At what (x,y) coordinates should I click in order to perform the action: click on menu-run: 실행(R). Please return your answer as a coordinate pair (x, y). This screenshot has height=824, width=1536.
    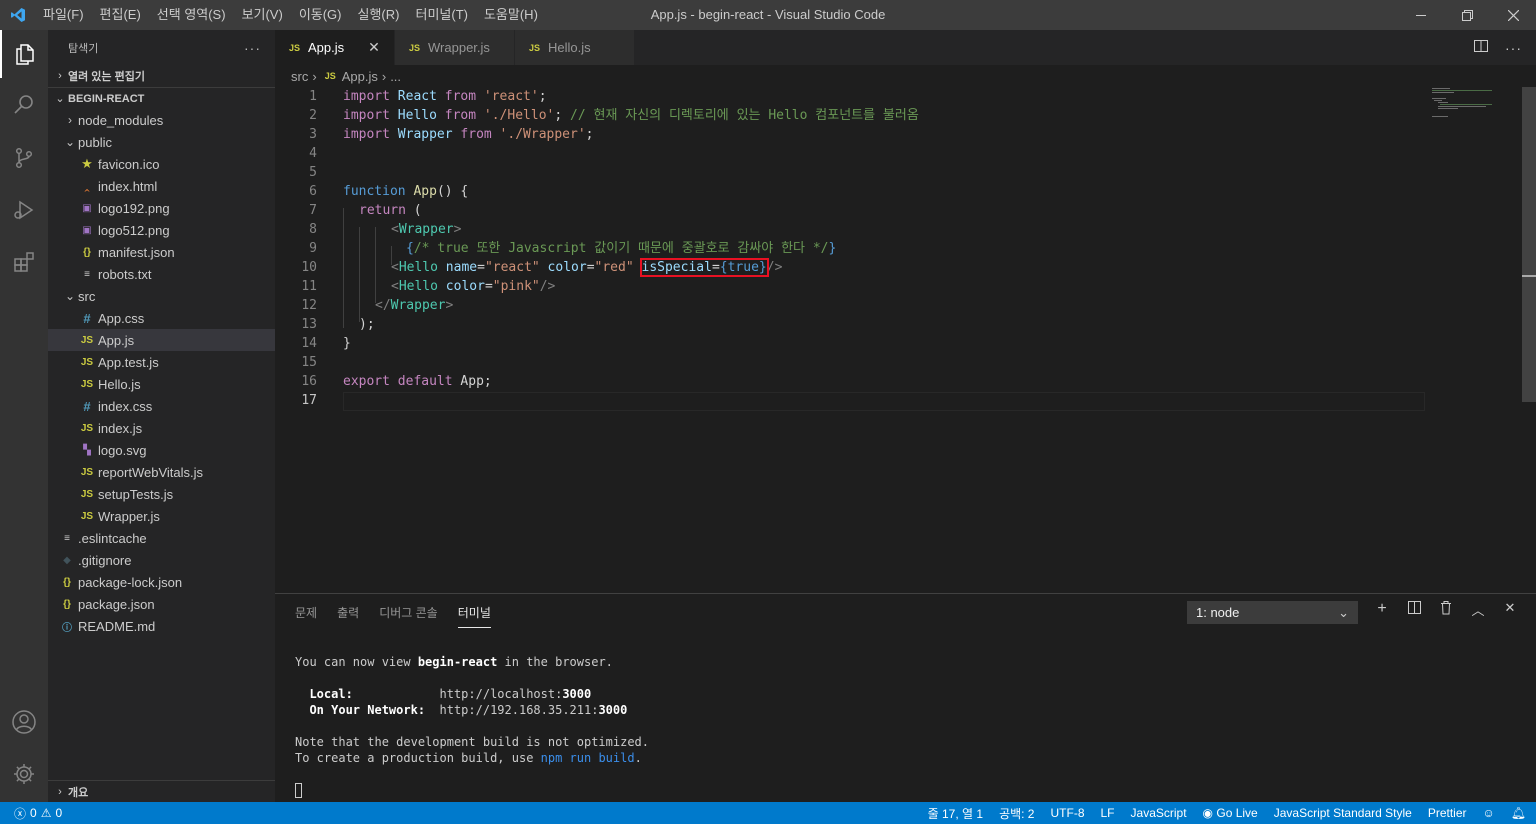
    Looking at the image, I should click on (379, 15).